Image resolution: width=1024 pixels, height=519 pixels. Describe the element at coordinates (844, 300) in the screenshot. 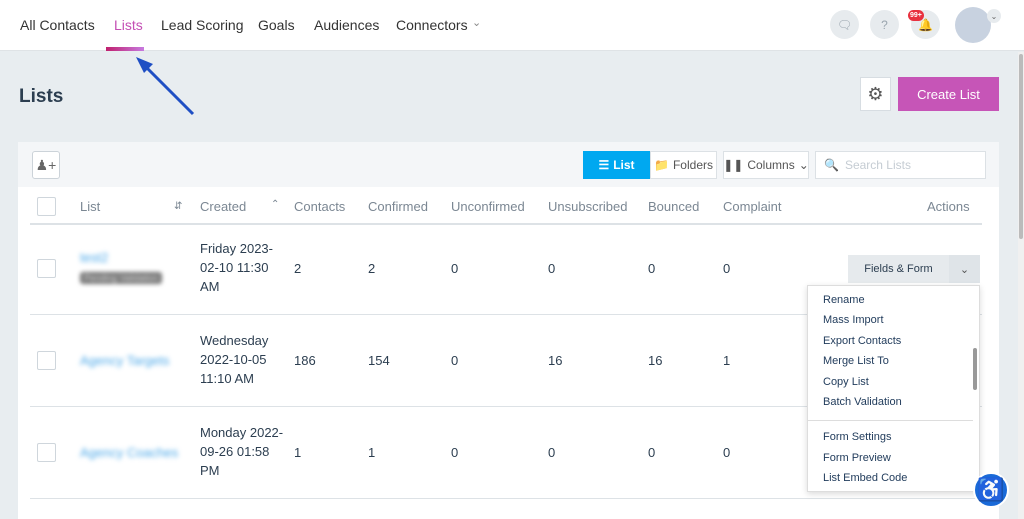

I see `menu-rename: Rename` at that location.